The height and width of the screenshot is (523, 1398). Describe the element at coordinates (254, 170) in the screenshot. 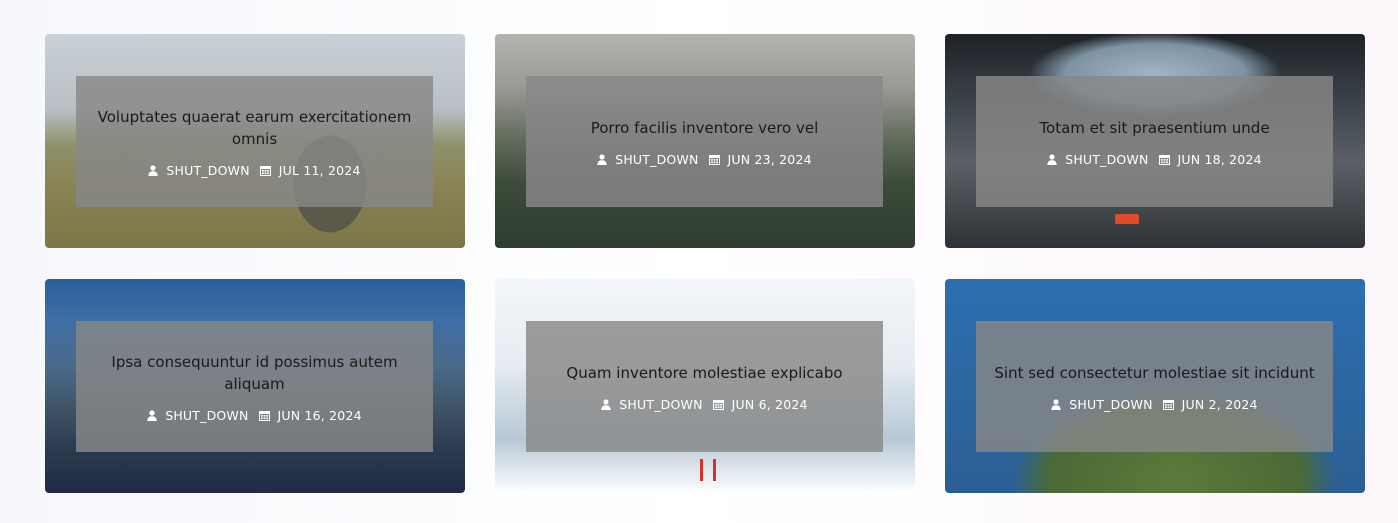

I see `post-meta: SHUT_DOWN JUL 11, 2024` at that location.